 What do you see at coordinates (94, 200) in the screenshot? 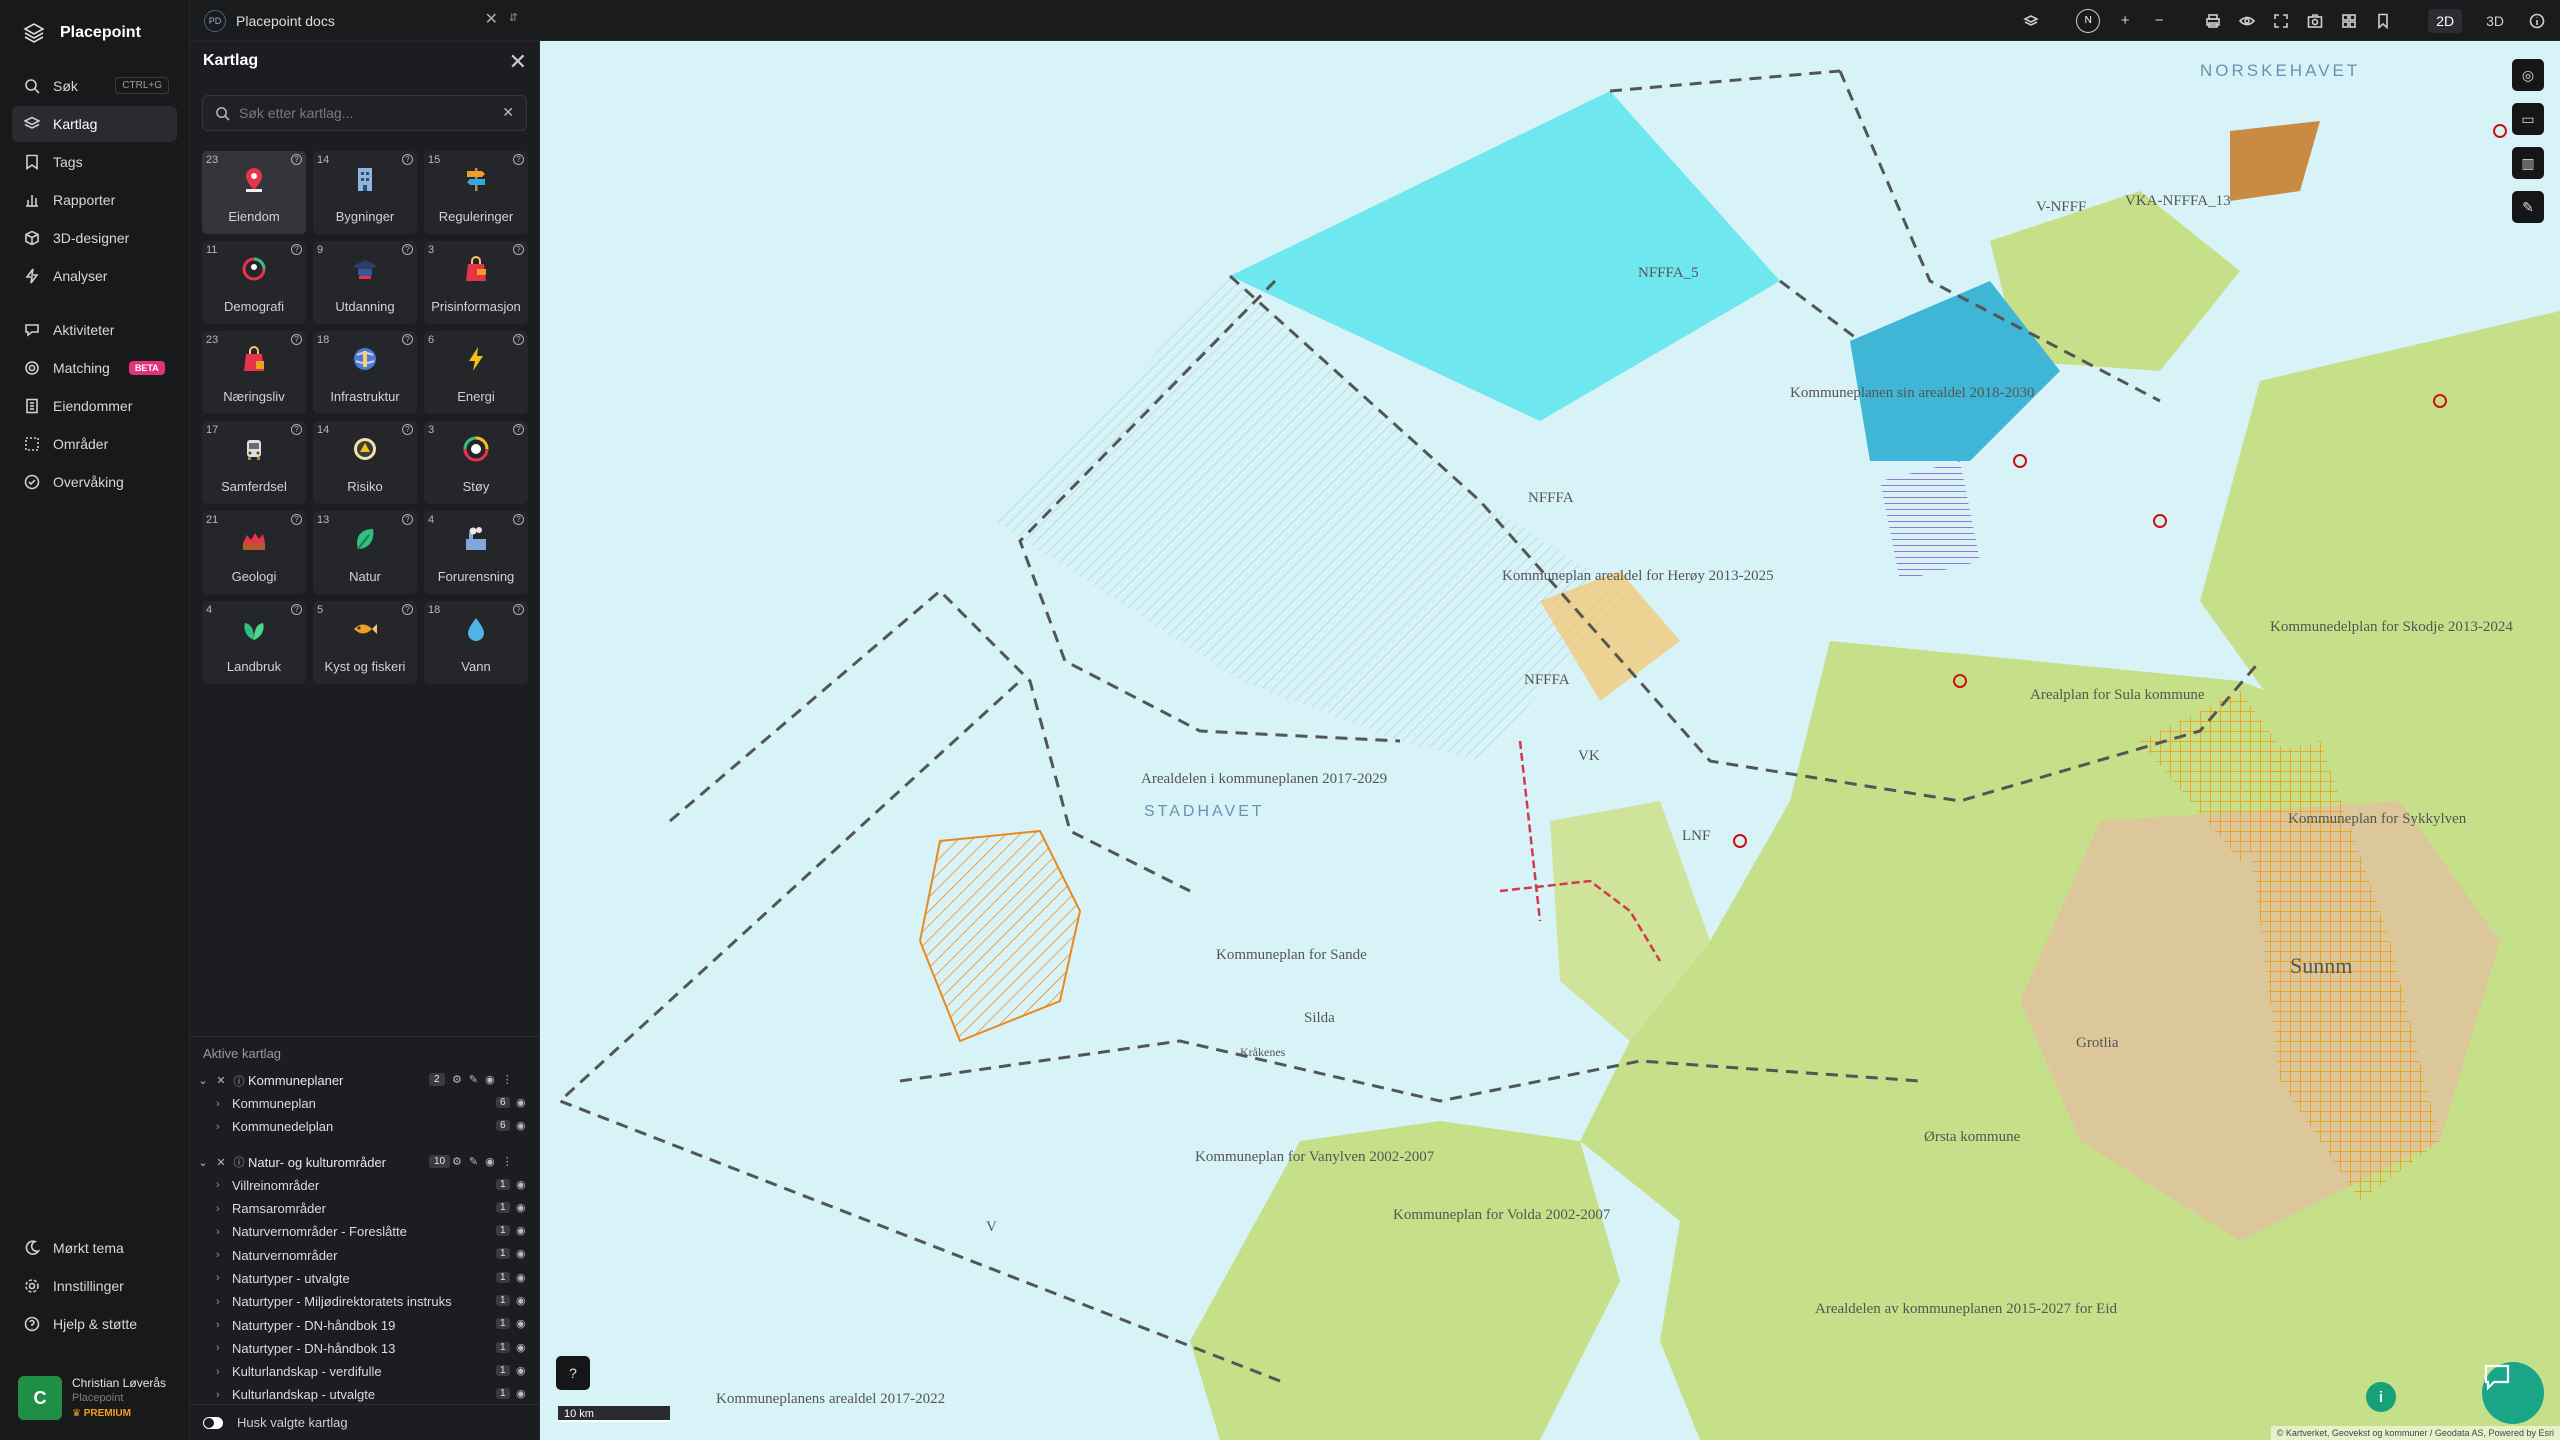
I see `nav-item-rapporter: Rapporter` at bounding box center [94, 200].